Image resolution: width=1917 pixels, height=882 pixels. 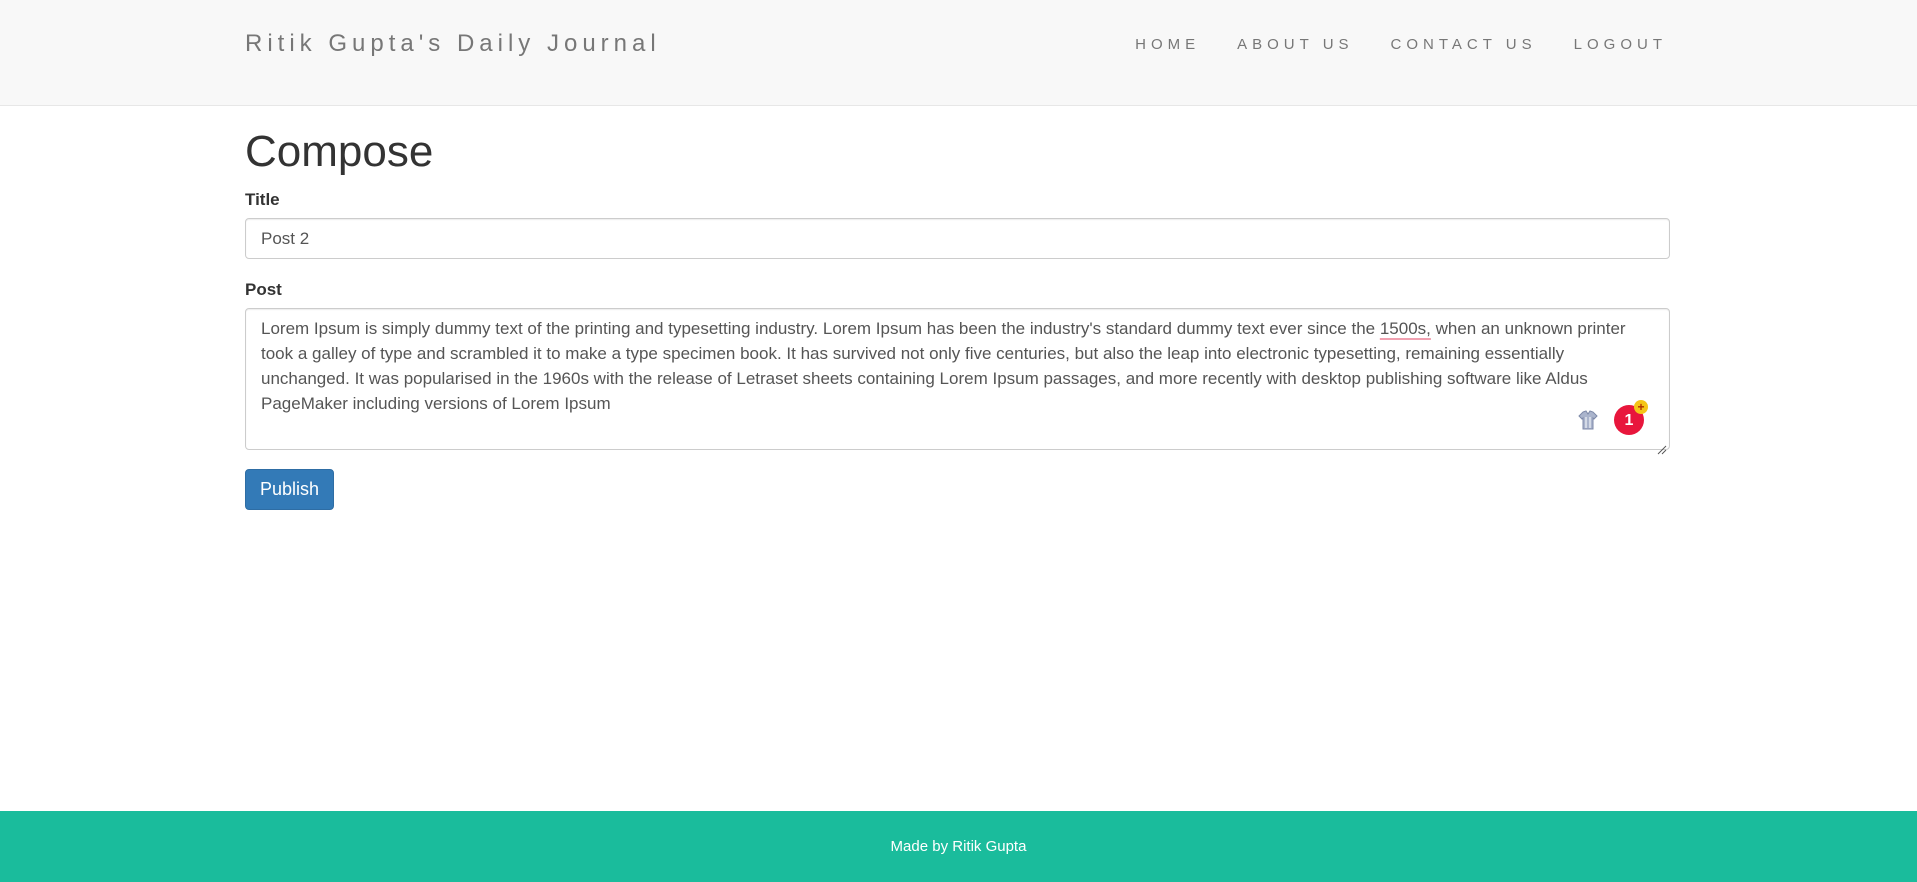 I want to click on footer: Made by Ritik Gupta, so click(x=958, y=846).